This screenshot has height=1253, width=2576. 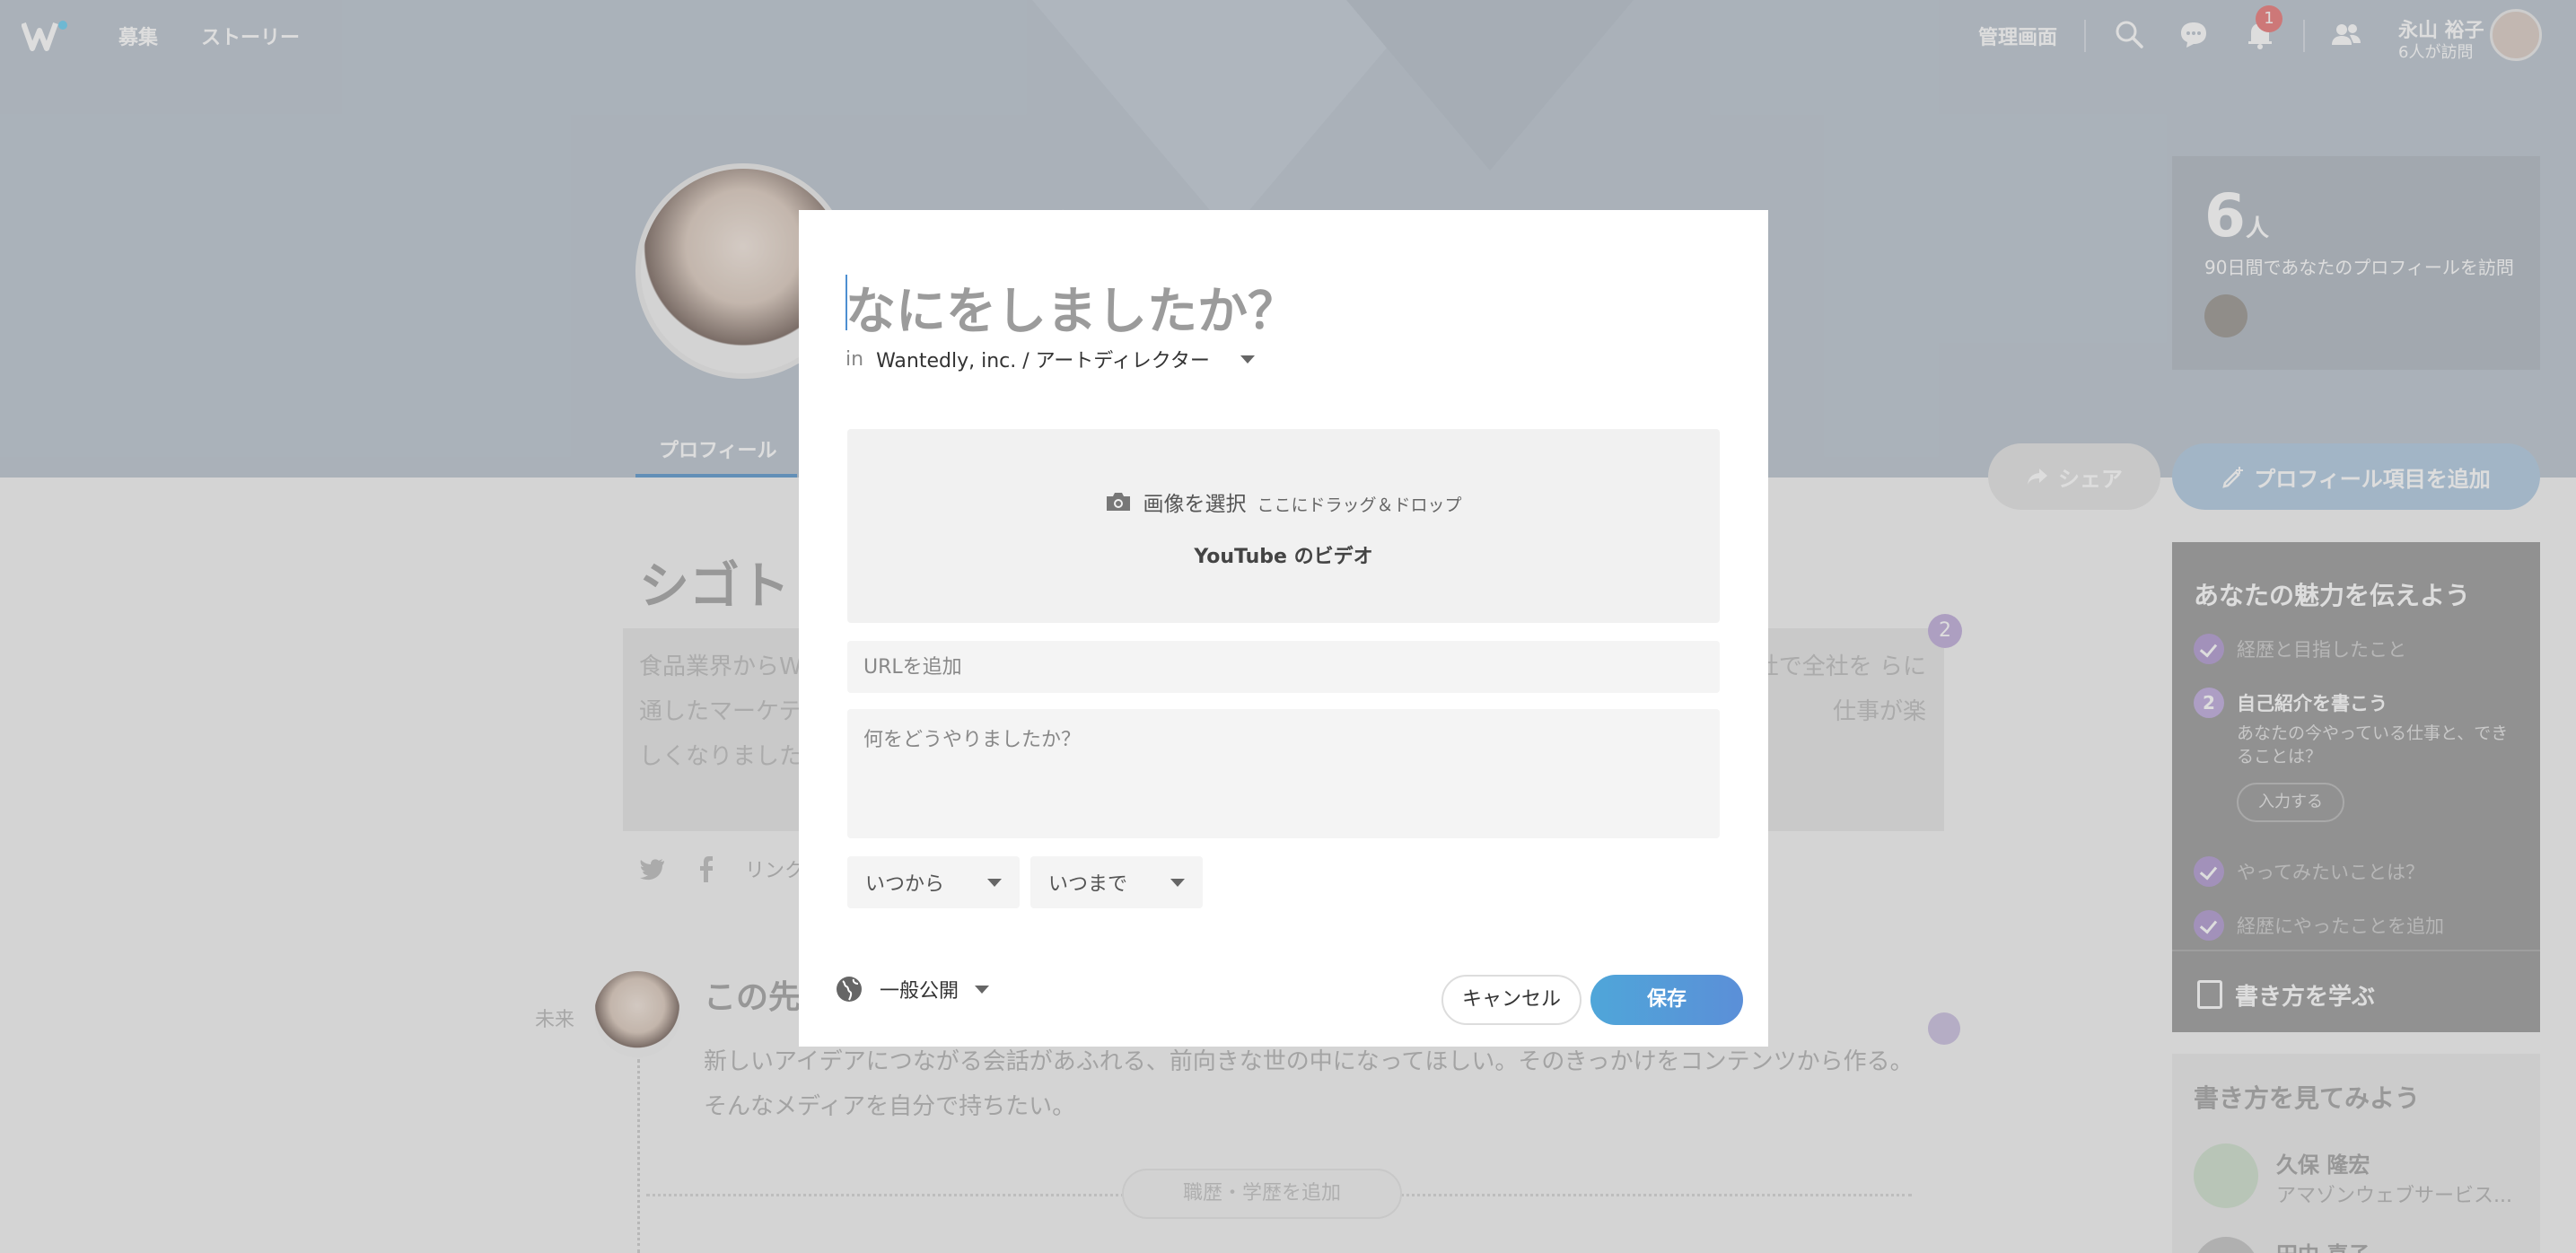 What do you see at coordinates (855, 359) in the screenshot?
I see `in-label: in` at bounding box center [855, 359].